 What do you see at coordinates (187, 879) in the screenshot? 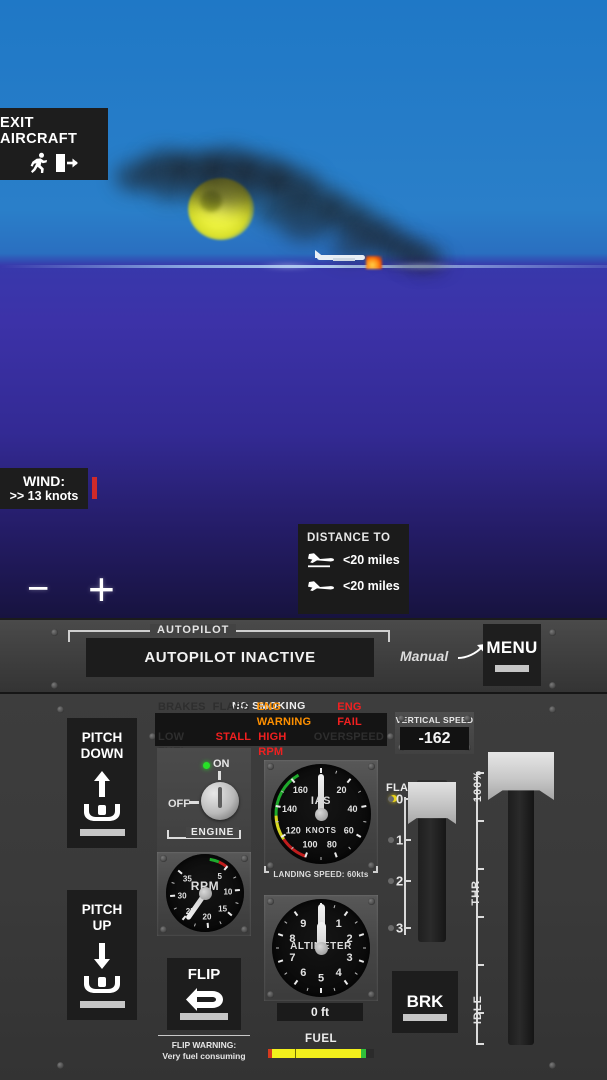
I see `svg-text: 35` at bounding box center [187, 879].